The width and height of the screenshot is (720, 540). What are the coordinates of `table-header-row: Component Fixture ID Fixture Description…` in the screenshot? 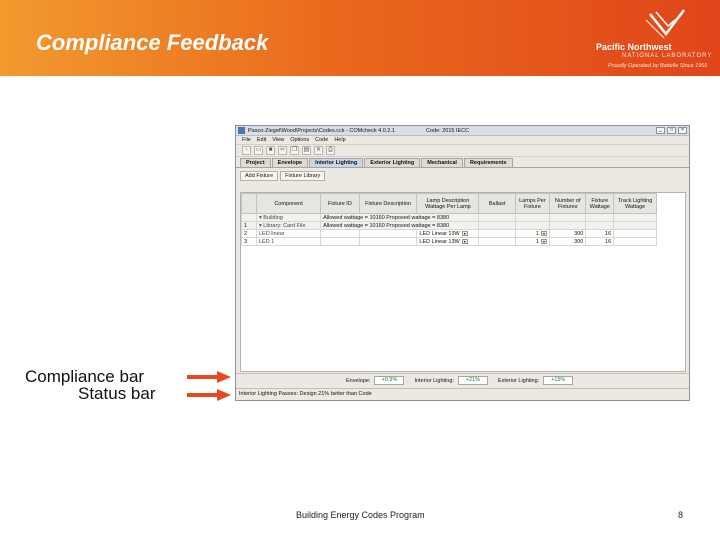 It's located at (449, 203).